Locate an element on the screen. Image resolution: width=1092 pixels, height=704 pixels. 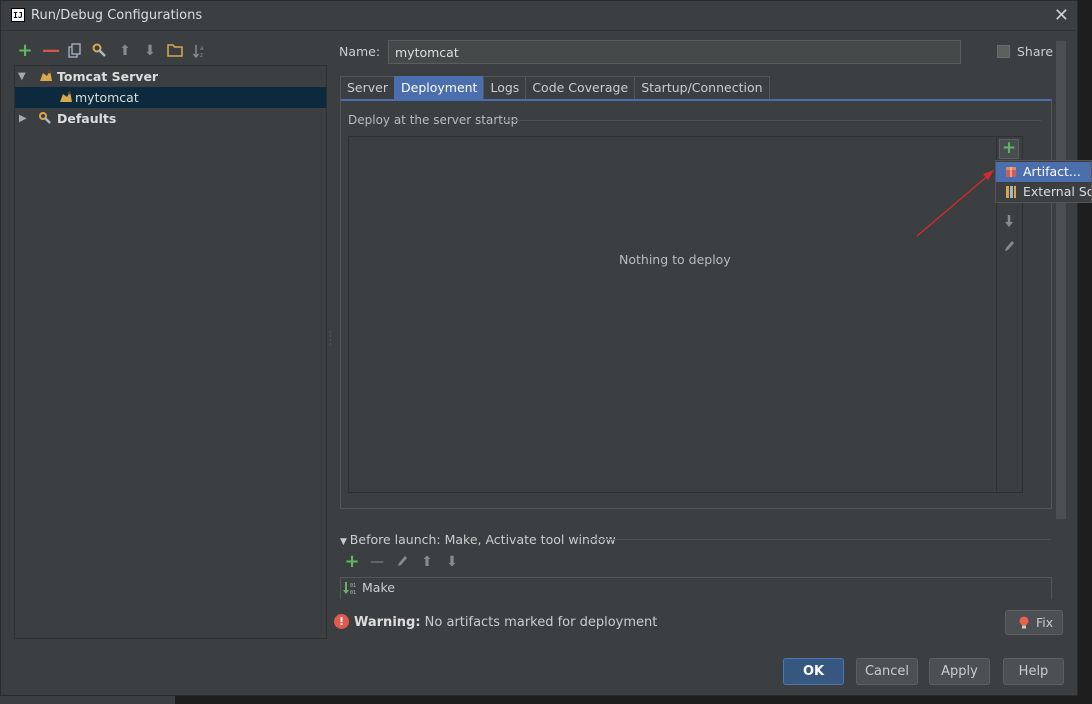
warning-icon: ! is located at coordinates (341, 621).